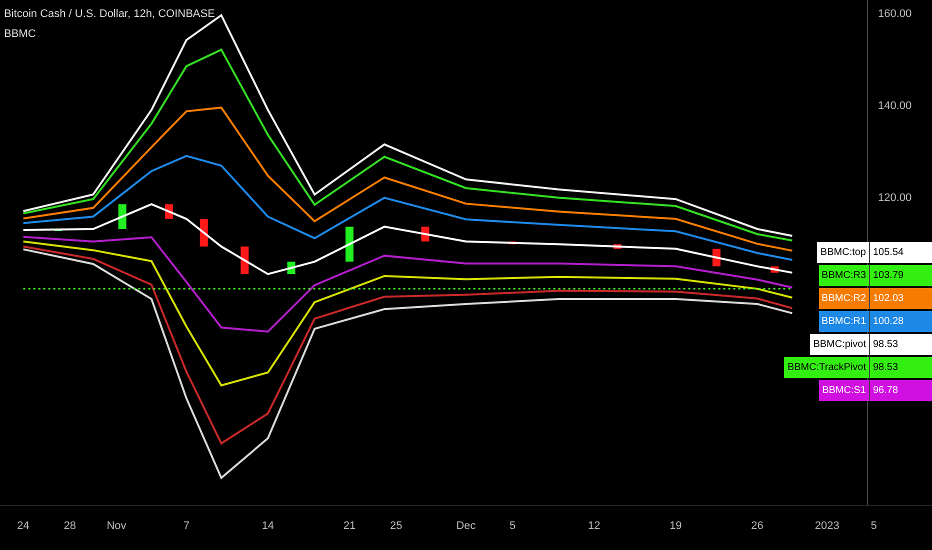 This screenshot has width=932, height=550. What do you see at coordinates (757, 526) in the screenshot?
I see `time-axis-label: 26` at bounding box center [757, 526].